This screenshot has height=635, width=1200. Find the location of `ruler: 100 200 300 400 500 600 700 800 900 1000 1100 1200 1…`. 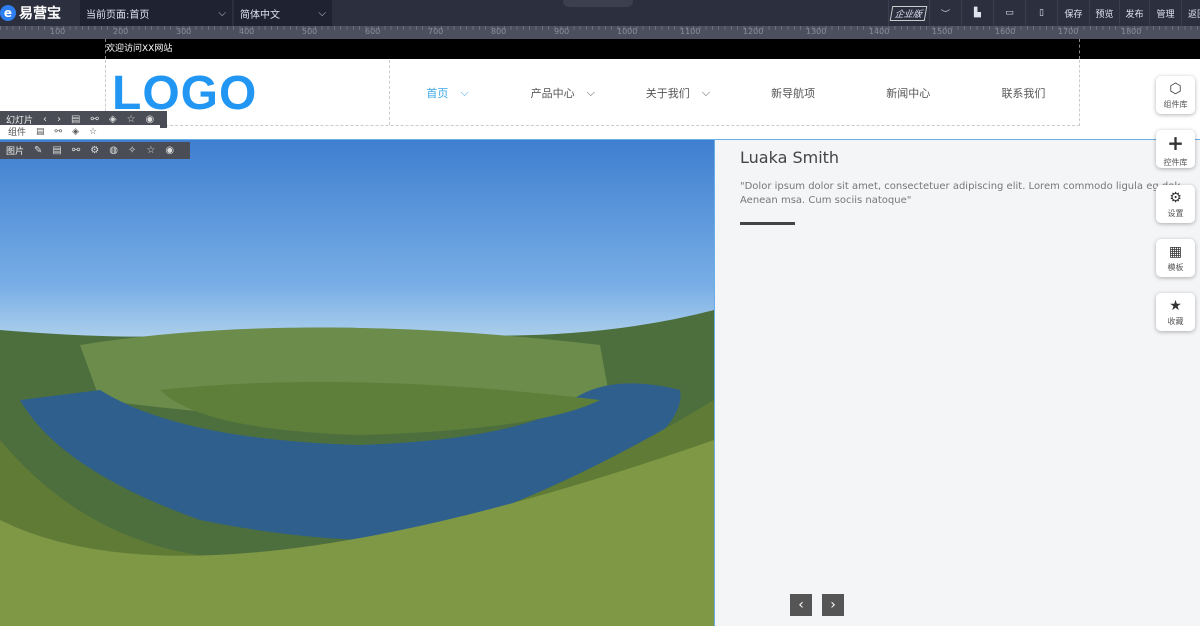

ruler: 100 200 300 400 500 600 700 800 900 1000 1100 1200 1… is located at coordinates (600, 32).